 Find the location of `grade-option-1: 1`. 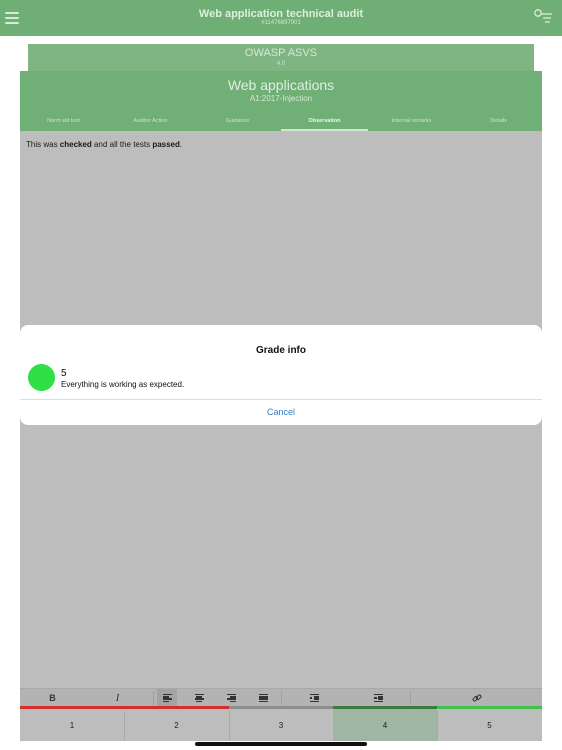

grade-option-1: 1 is located at coordinates (72, 723).